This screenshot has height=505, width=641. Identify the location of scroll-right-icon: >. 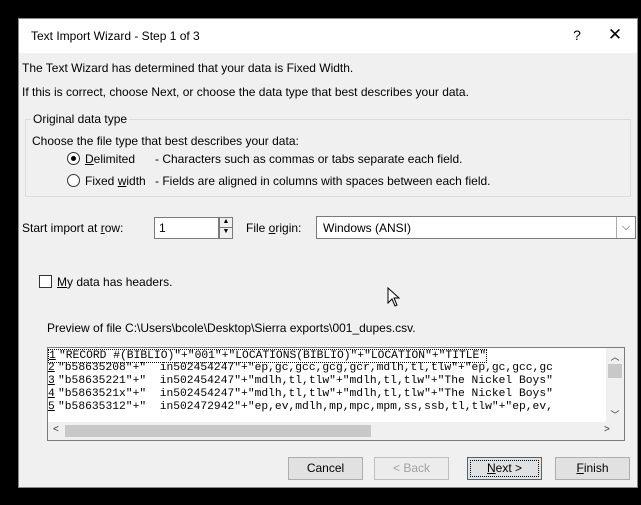
(607, 429).